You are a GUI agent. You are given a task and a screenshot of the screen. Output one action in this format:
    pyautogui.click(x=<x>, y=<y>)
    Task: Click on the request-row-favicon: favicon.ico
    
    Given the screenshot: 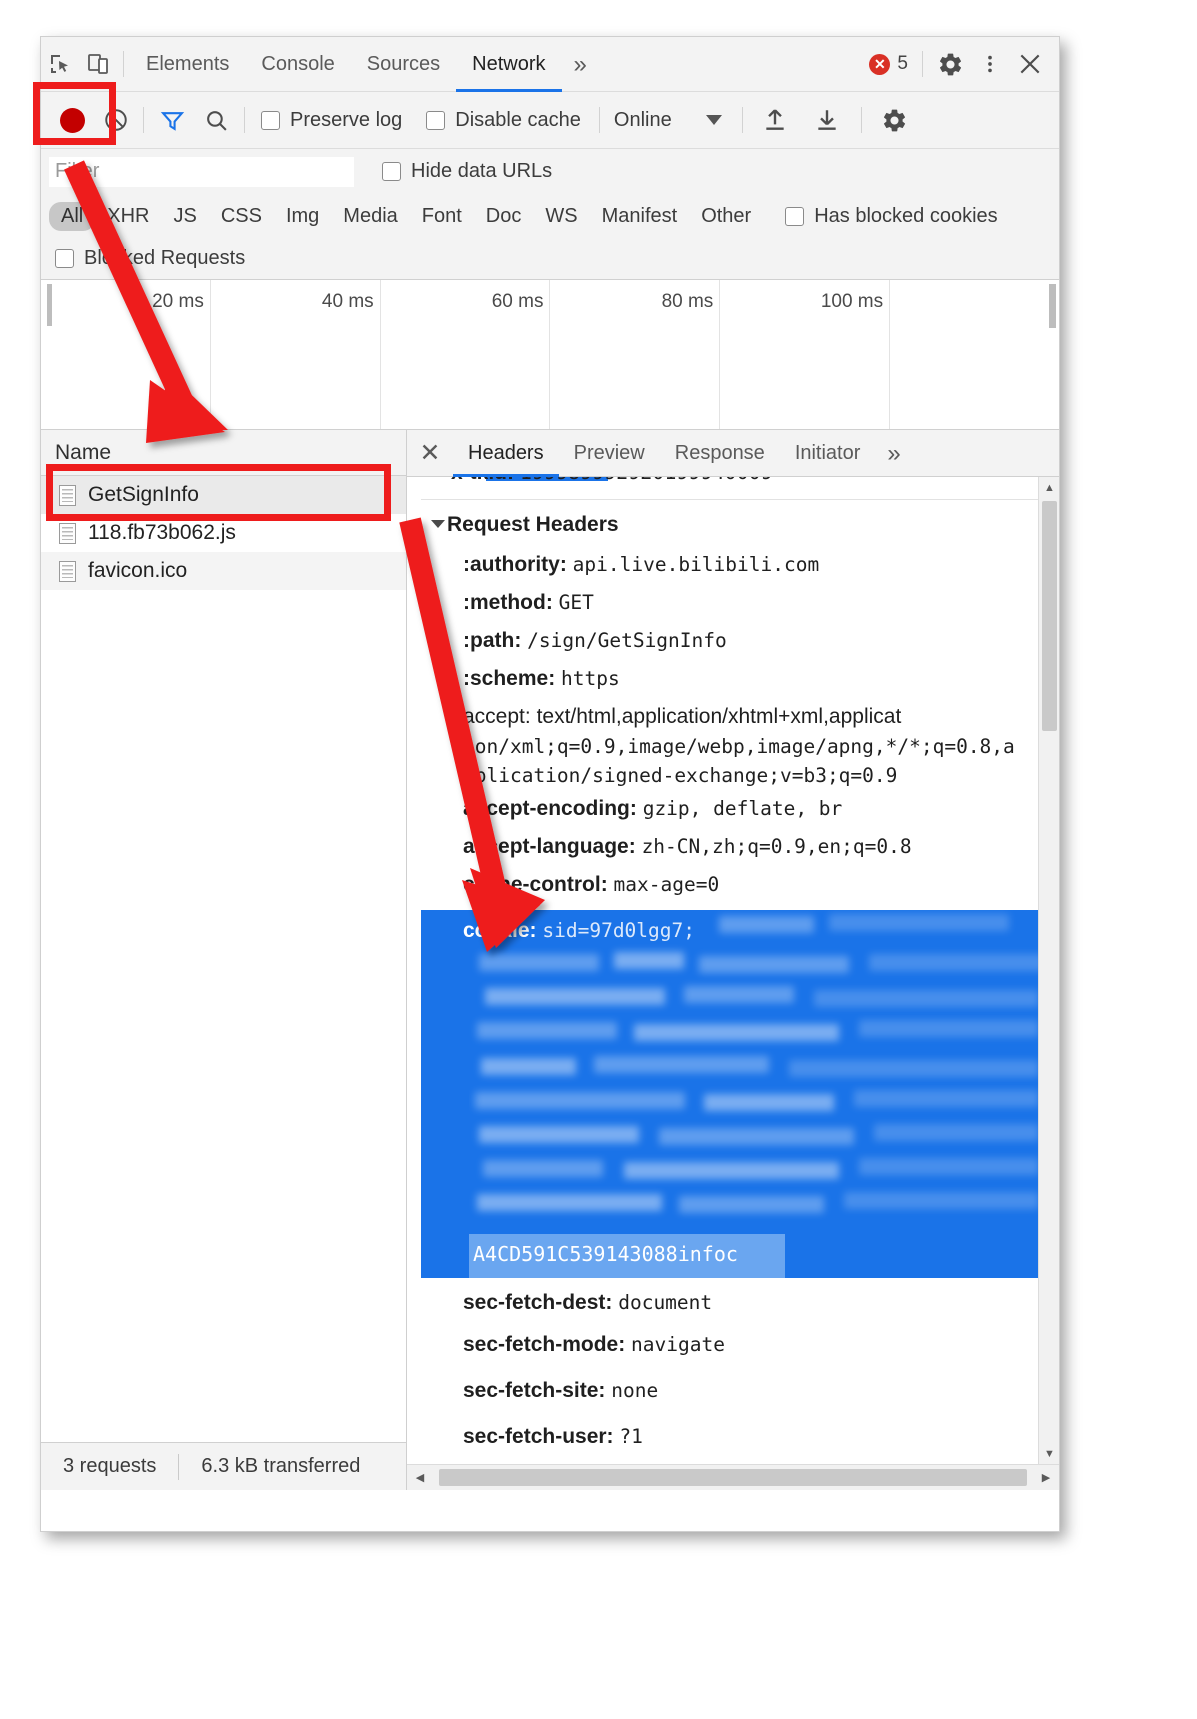 What is the action you would take?
    pyautogui.click(x=223, y=571)
    